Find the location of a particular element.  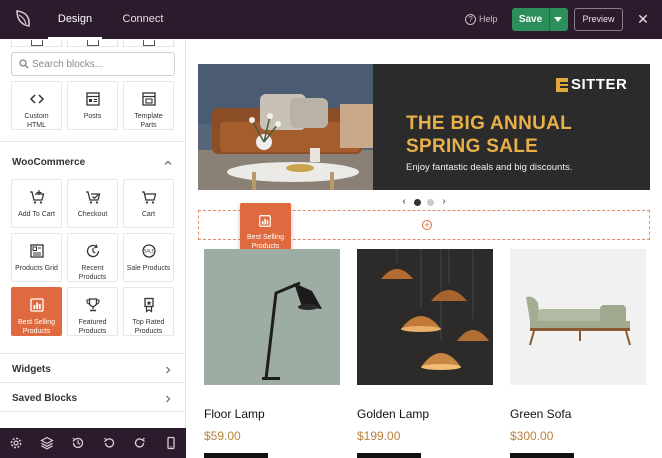

block-label: Featured Products is located at coordinates (92, 327).